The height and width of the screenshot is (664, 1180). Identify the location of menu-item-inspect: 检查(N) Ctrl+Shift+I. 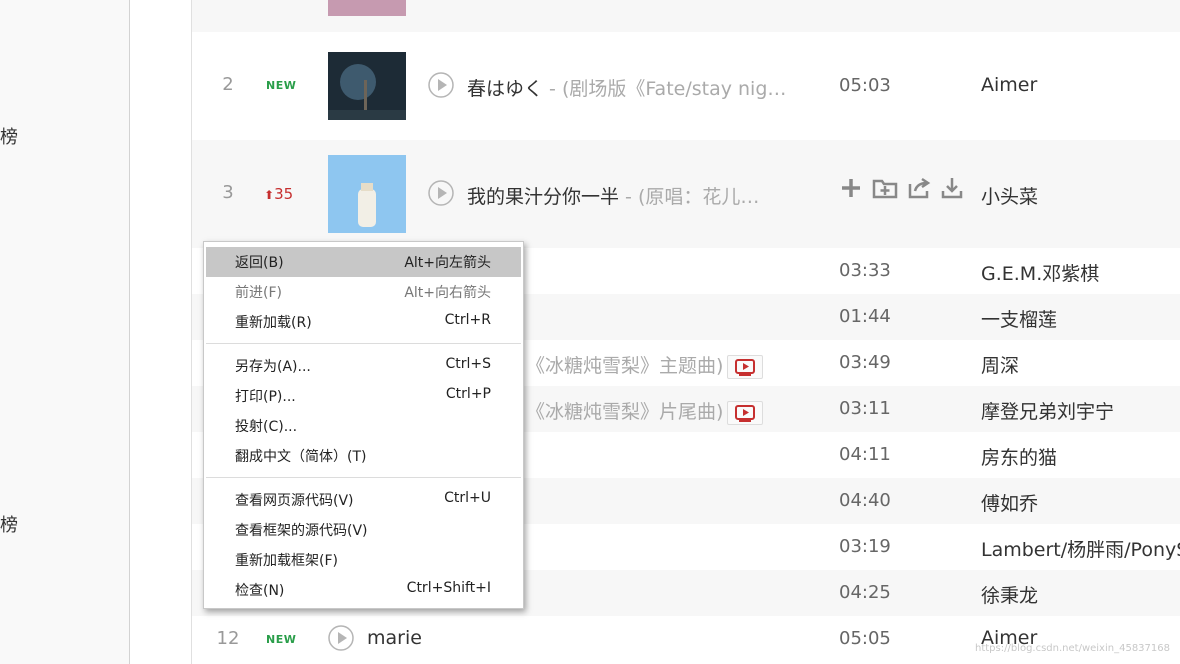
(363, 590).